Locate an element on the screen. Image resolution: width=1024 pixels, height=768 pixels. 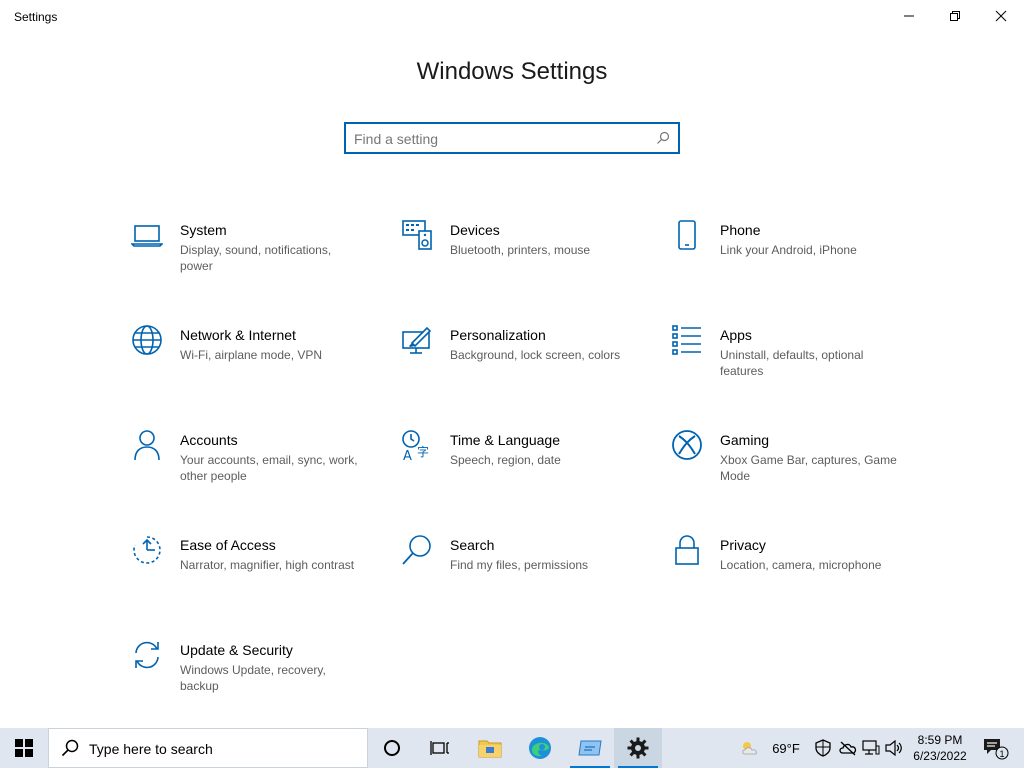
tile-title: Devices is located at coordinates (475, 230).